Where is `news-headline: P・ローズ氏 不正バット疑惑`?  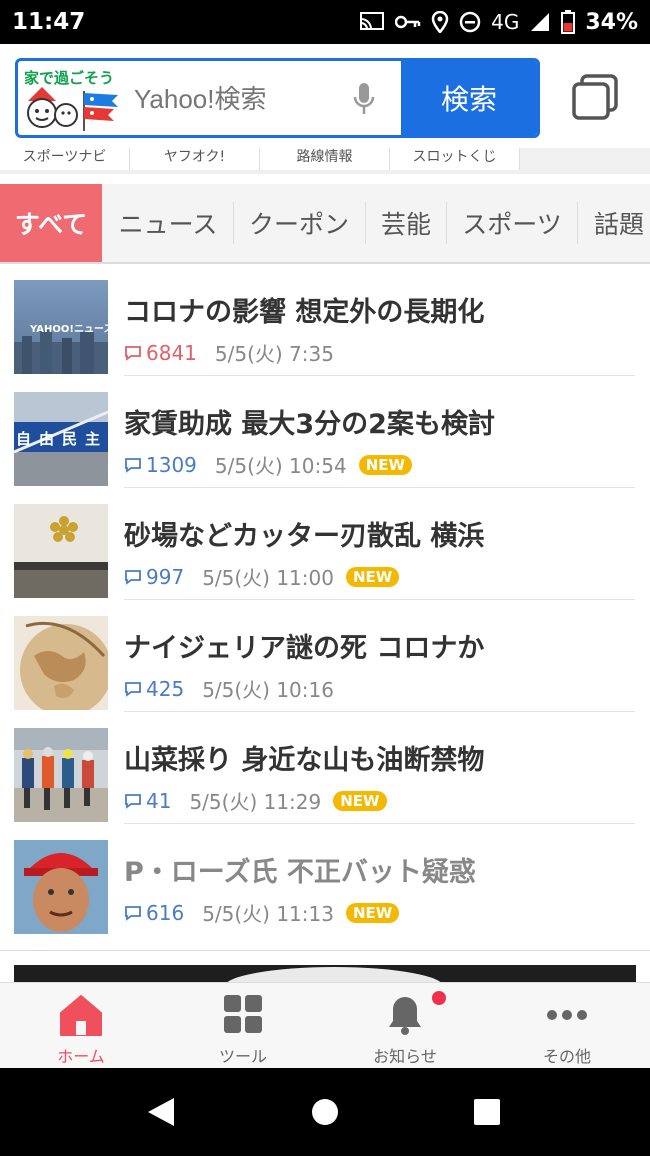
news-headline: P・ローズ氏 不正バット疑惑 is located at coordinates (300, 869).